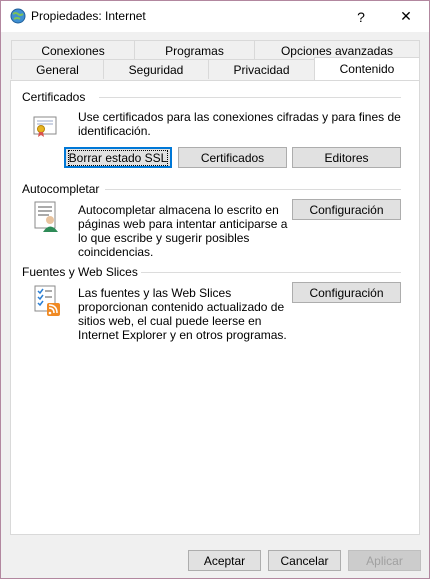 This screenshot has height=579, width=430. Describe the element at coordinates (116, 252) in the screenshot. I see `autocompletar-description-line4: coincidencias.` at that location.